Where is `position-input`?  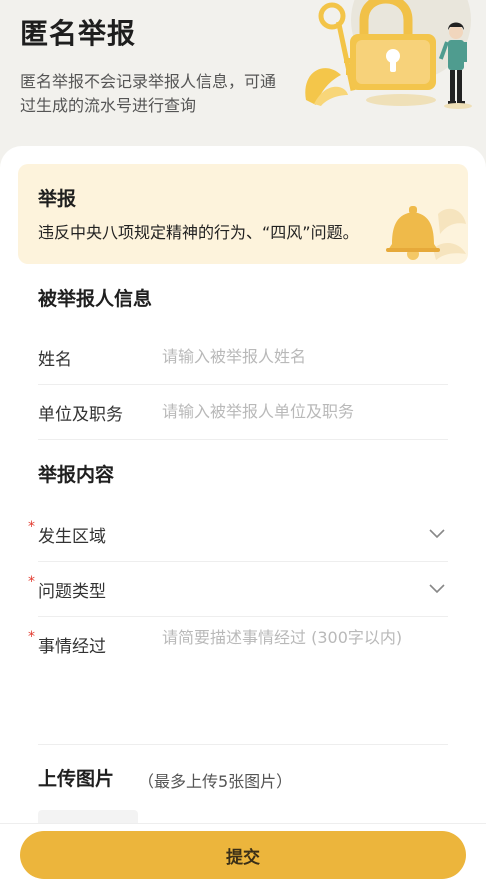
position-input is located at coordinates (302, 411).